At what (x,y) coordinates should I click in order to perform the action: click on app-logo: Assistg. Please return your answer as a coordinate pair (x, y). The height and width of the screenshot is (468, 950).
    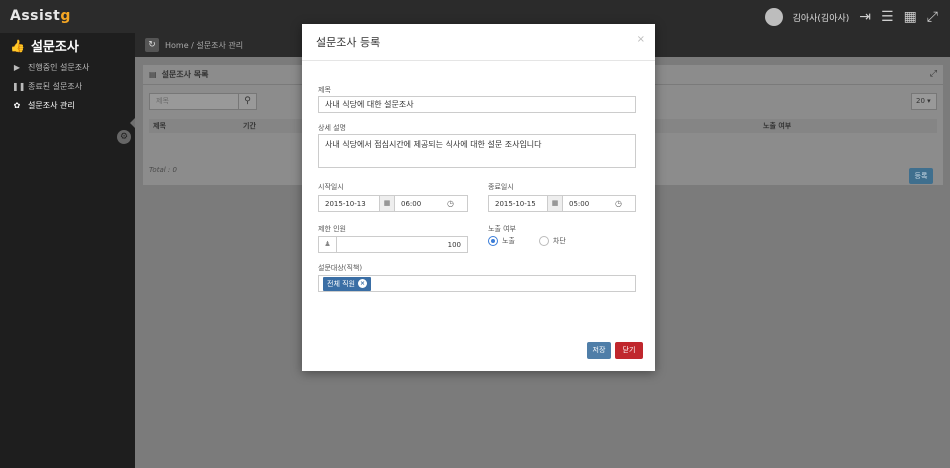
    Looking at the image, I should click on (40, 16).